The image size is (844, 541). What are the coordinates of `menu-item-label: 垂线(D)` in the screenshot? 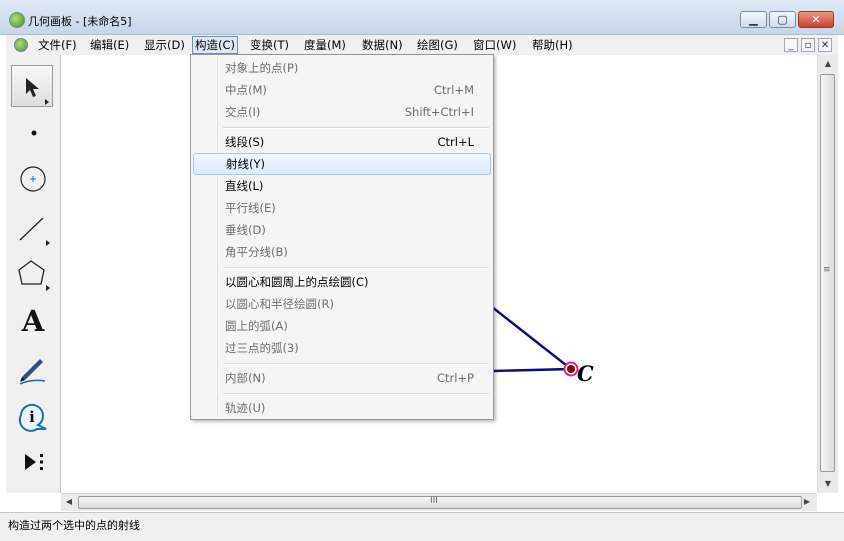 It's located at (245, 230).